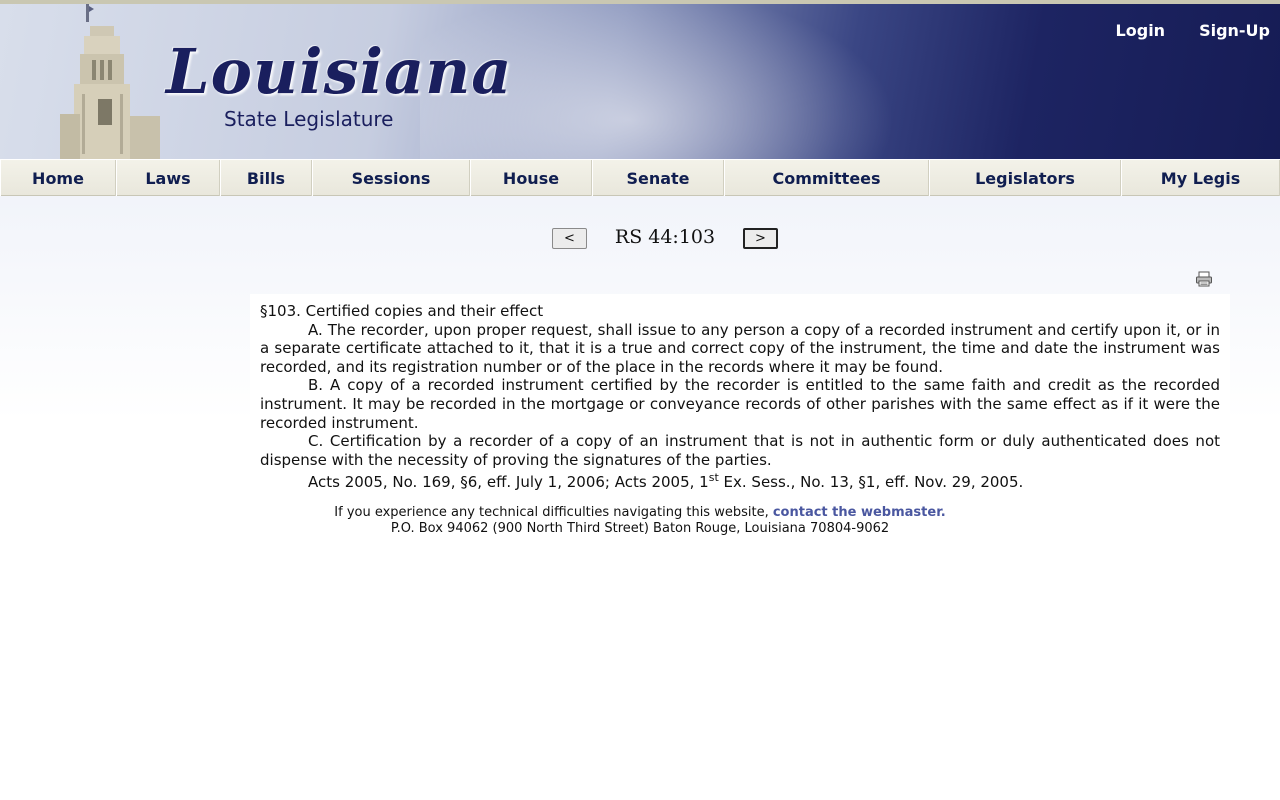 Image resolution: width=1280 pixels, height=800 pixels. Describe the element at coordinates (531, 178) in the screenshot. I see `nav-item-house: House` at that location.